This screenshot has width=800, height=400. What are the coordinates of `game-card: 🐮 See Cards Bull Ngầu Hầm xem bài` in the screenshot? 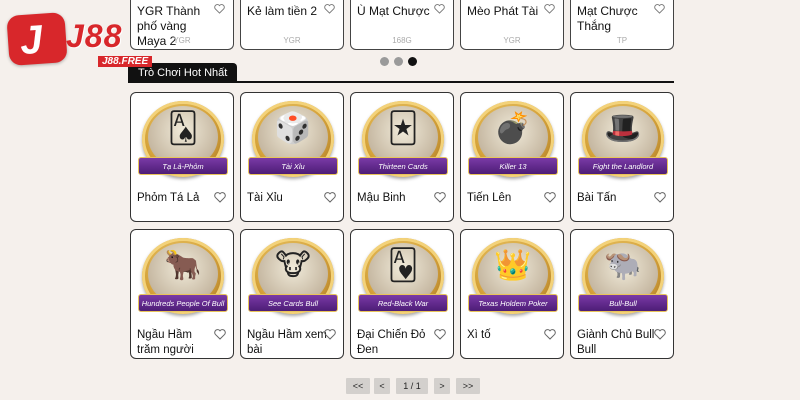 It's located at (292, 294).